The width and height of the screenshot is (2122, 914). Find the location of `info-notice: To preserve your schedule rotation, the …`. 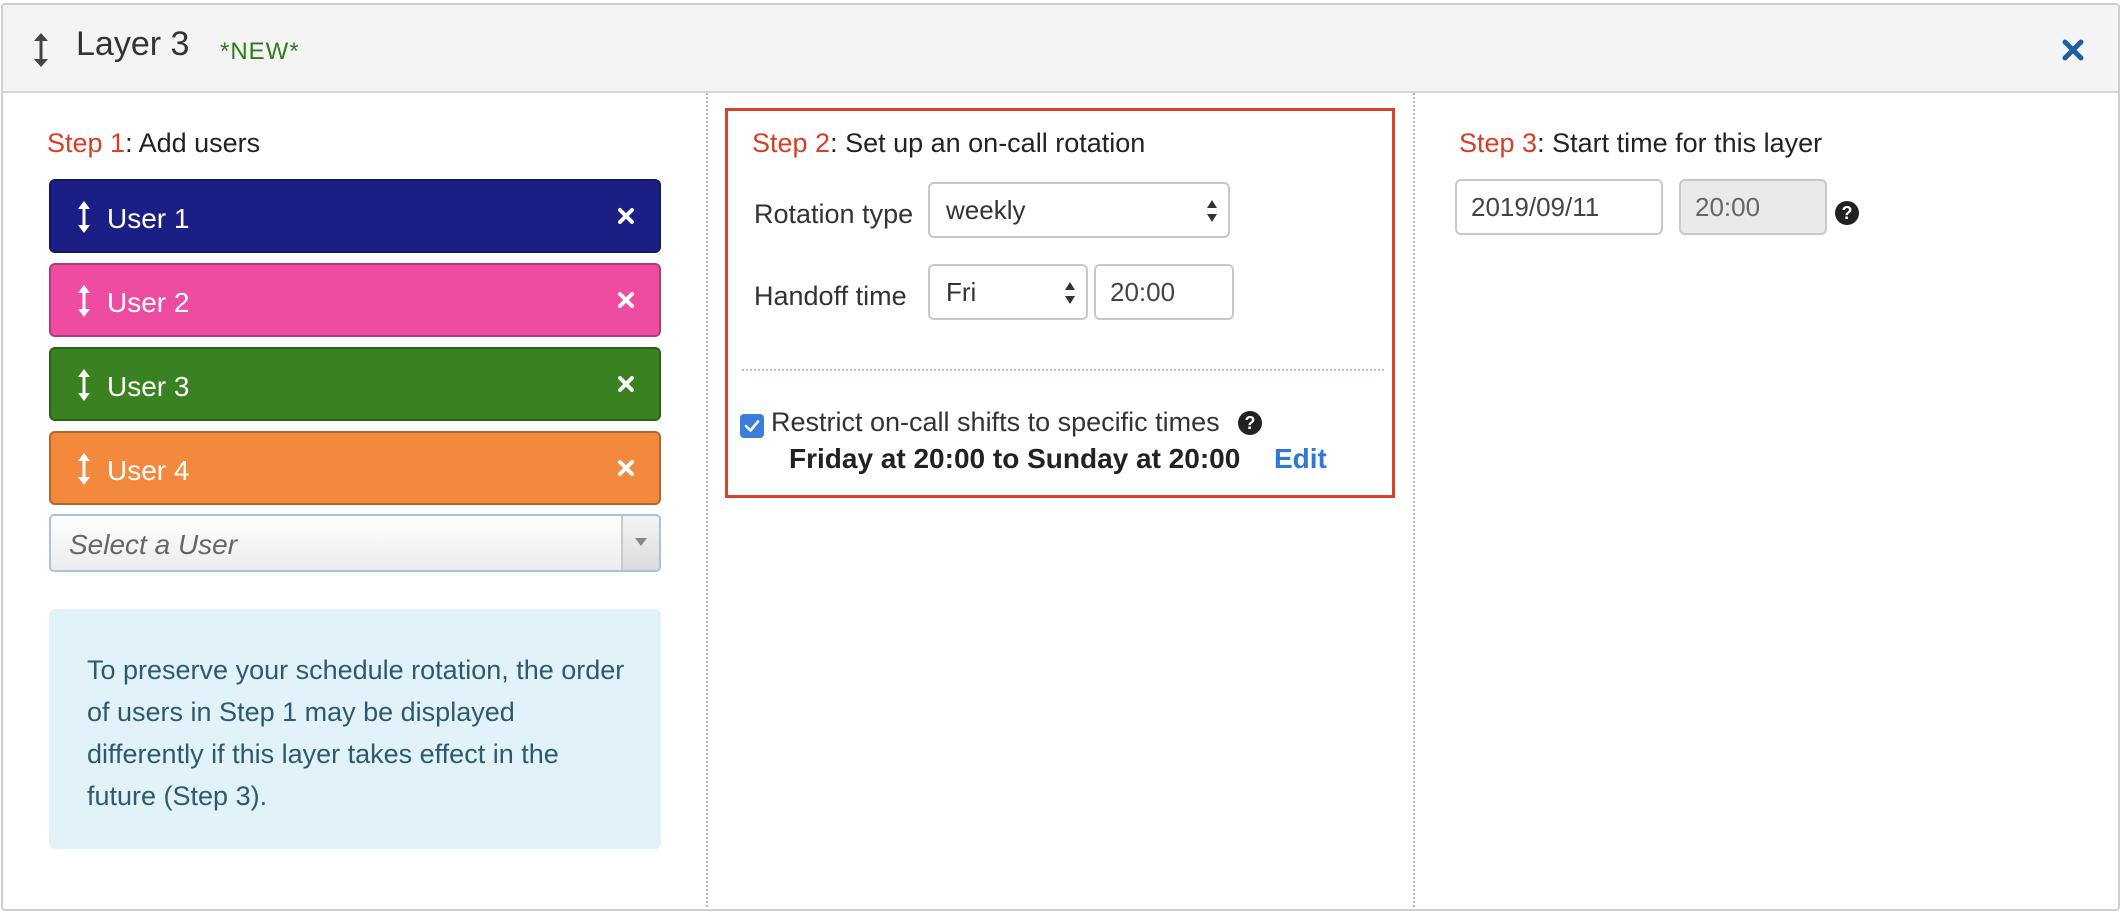

info-notice: To preserve your schedule rotation, the … is located at coordinates (355, 729).